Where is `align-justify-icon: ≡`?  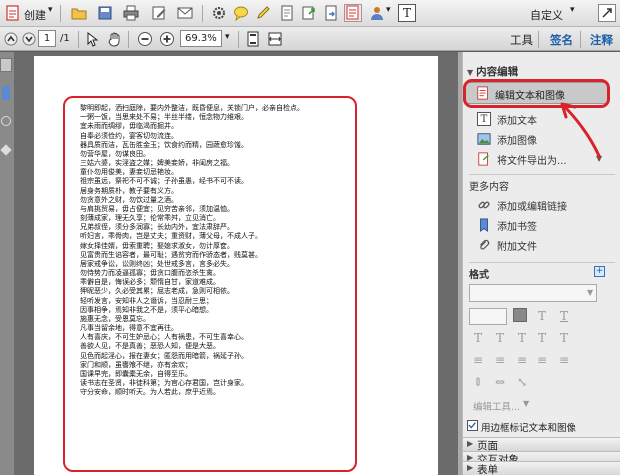
align-justify-icon: ≡ is located at coordinates (542, 360).